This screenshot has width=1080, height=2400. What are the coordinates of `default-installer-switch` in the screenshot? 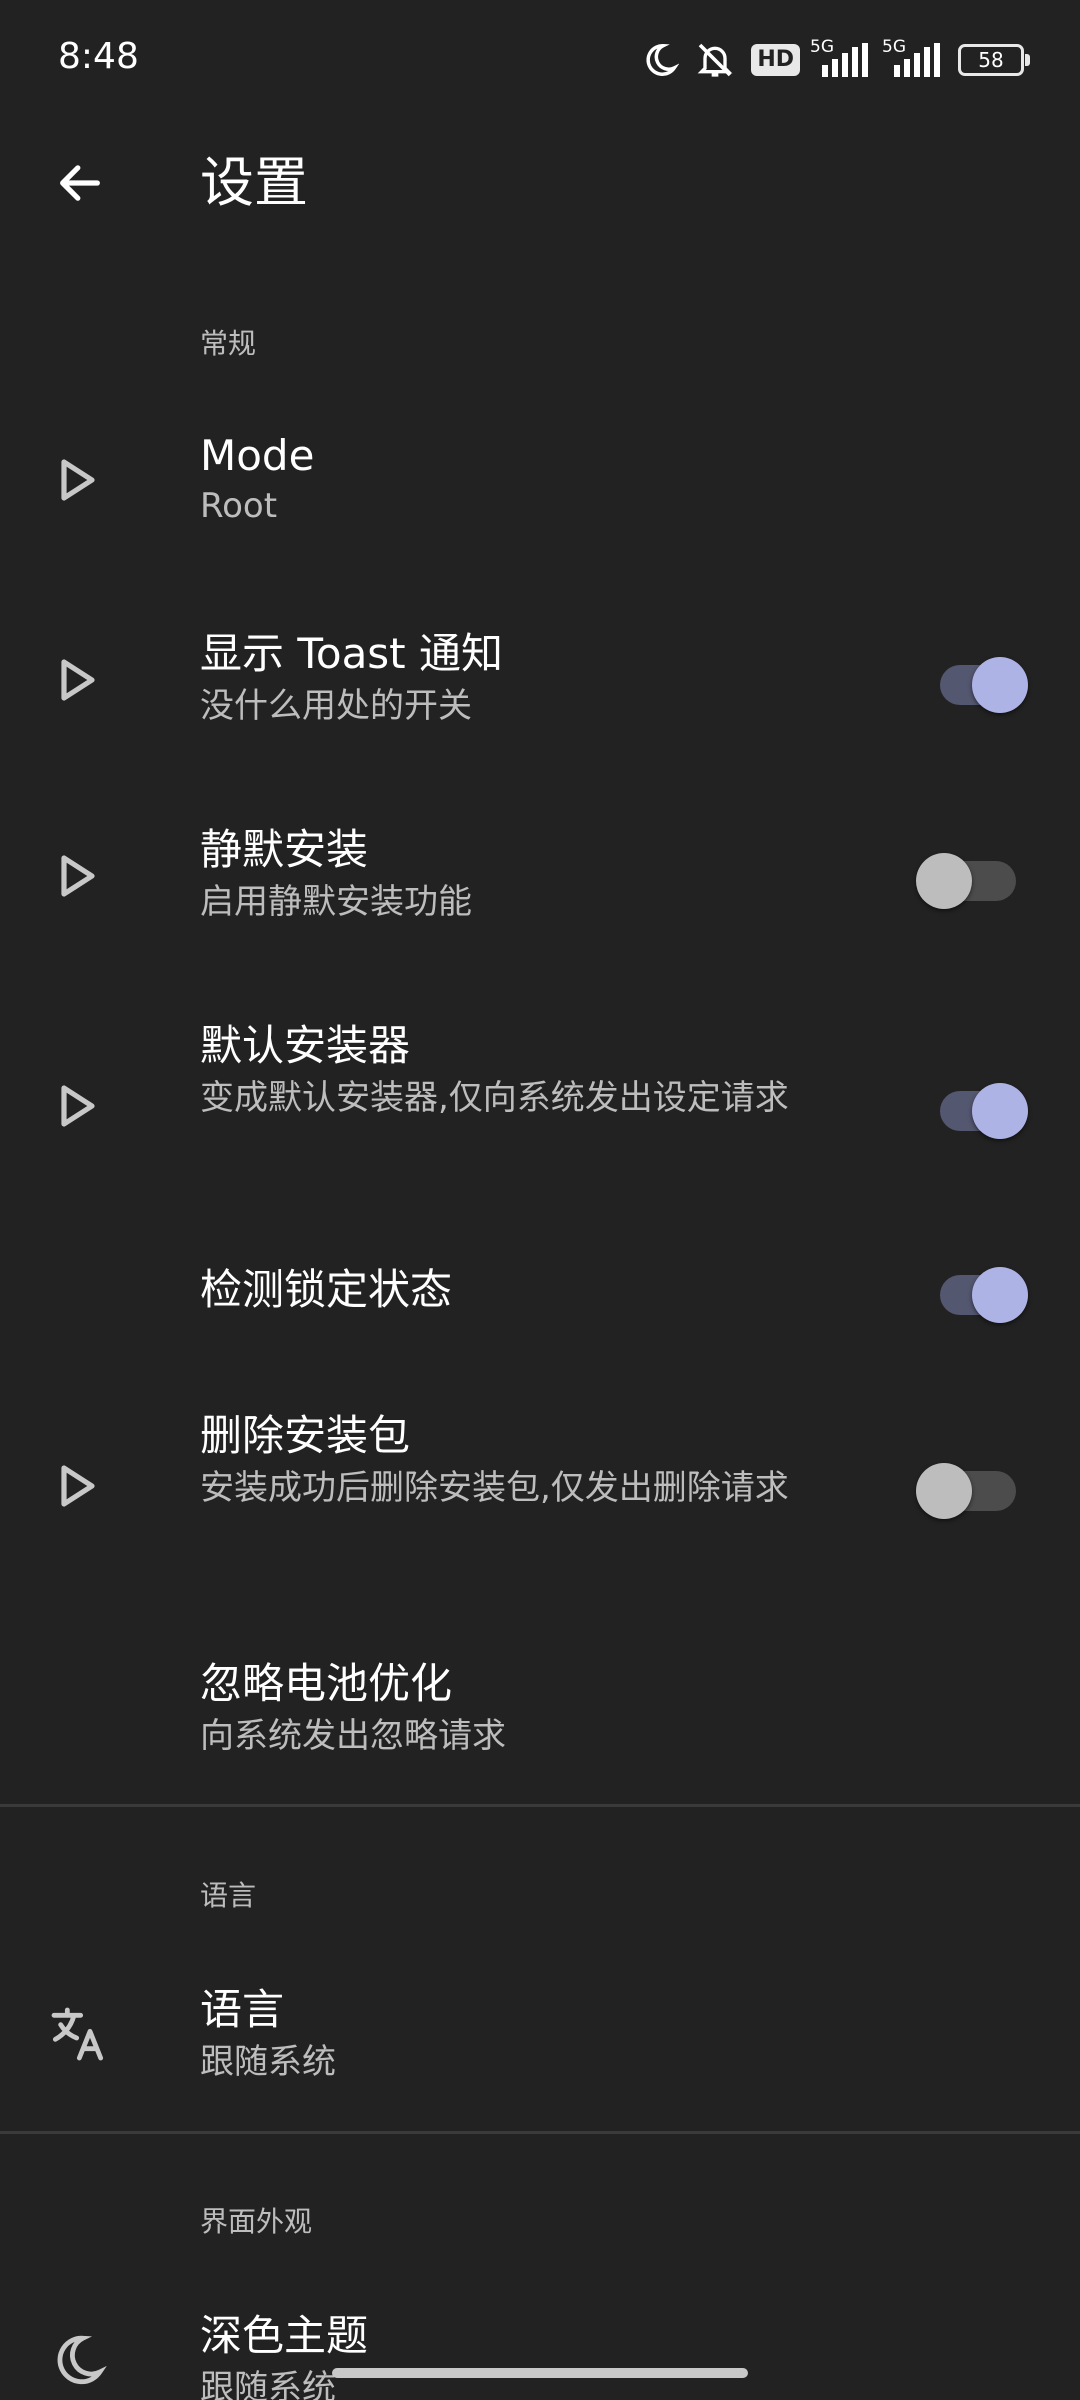 It's located at (970, 1106).